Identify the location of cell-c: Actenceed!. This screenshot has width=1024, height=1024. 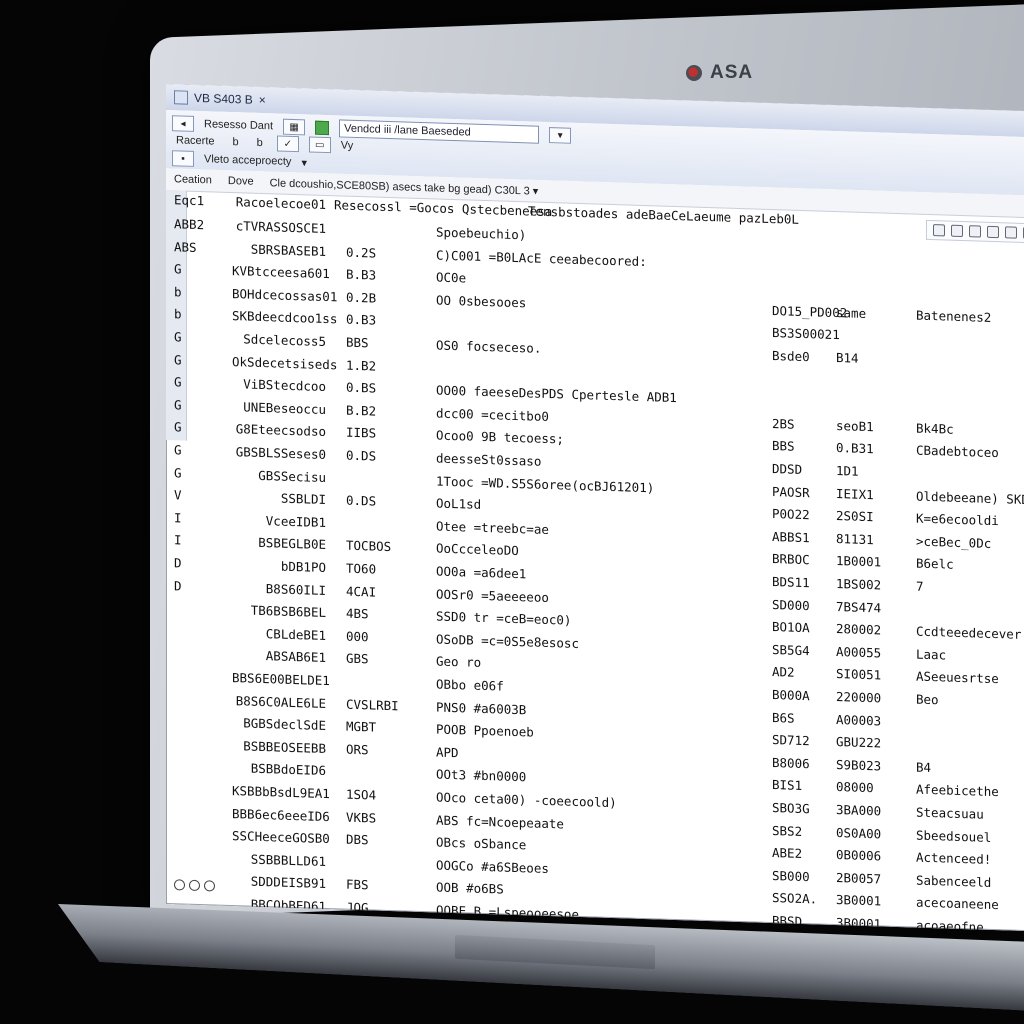
(954, 858).